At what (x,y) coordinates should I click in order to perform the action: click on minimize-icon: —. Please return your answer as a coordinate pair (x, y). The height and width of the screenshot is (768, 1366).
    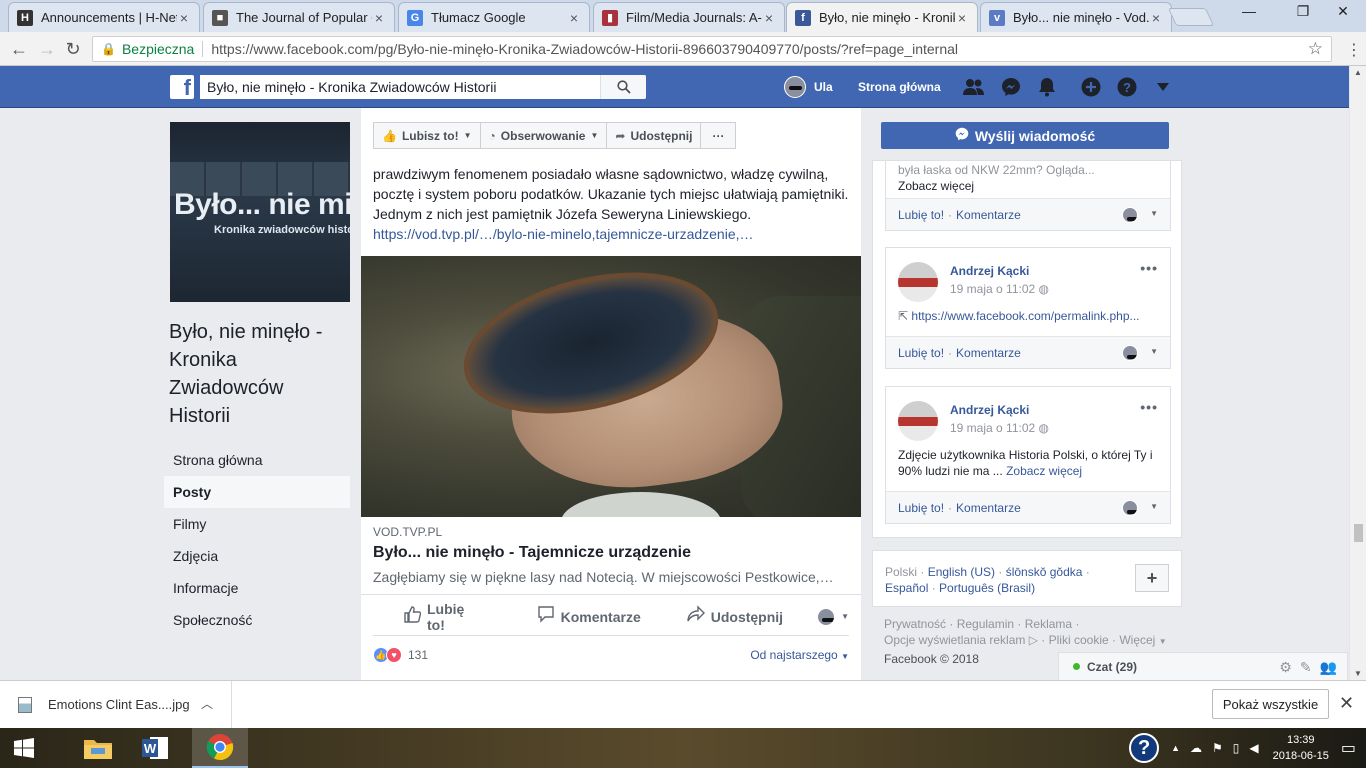
    Looking at the image, I should click on (1249, 11).